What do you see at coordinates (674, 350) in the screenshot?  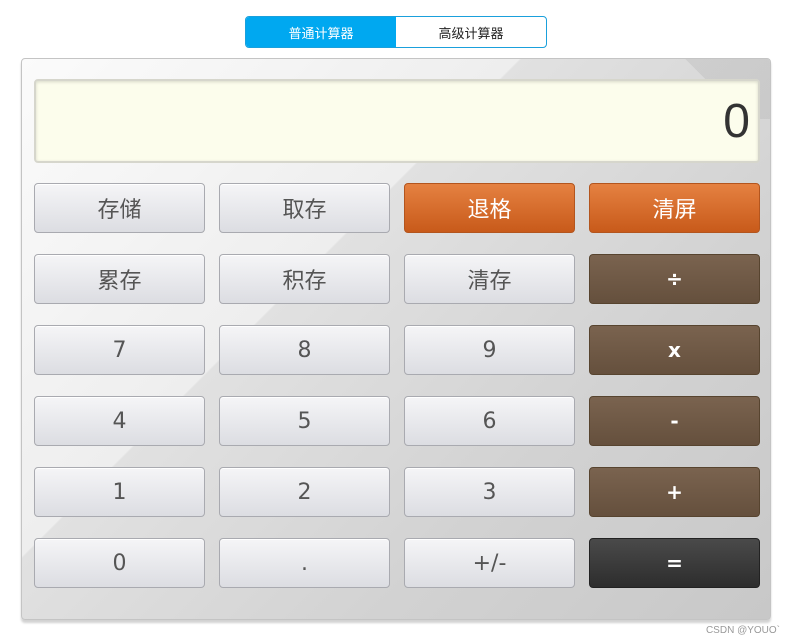 I see `multiply-button: x` at bounding box center [674, 350].